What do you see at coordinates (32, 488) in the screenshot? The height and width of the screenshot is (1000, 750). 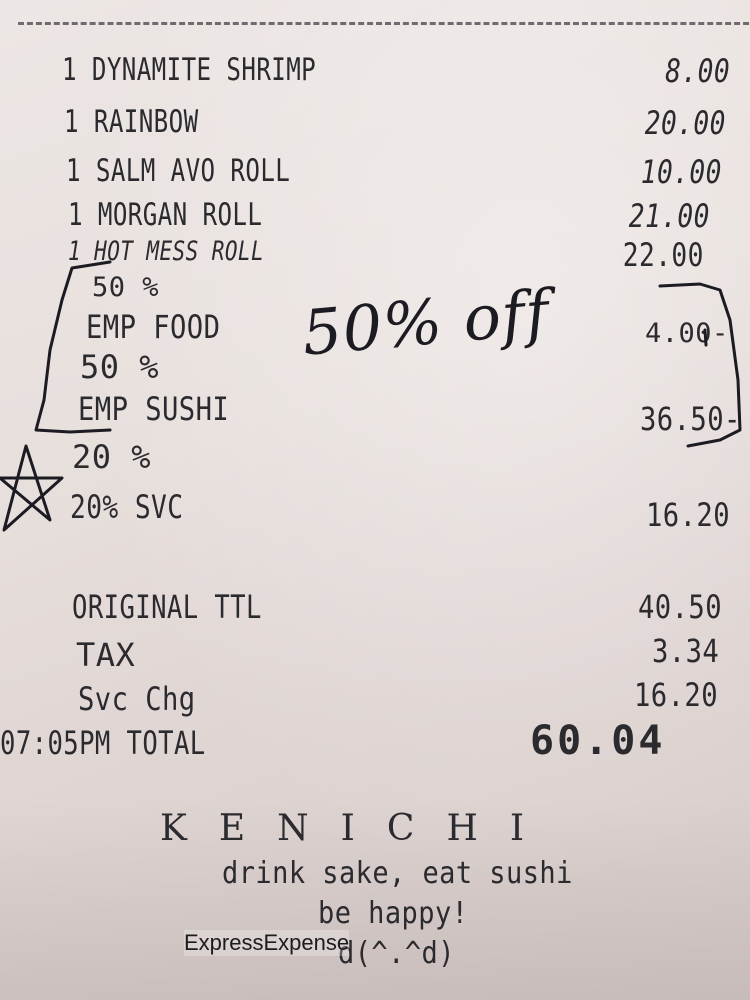 I see `star-mark` at bounding box center [32, 488].